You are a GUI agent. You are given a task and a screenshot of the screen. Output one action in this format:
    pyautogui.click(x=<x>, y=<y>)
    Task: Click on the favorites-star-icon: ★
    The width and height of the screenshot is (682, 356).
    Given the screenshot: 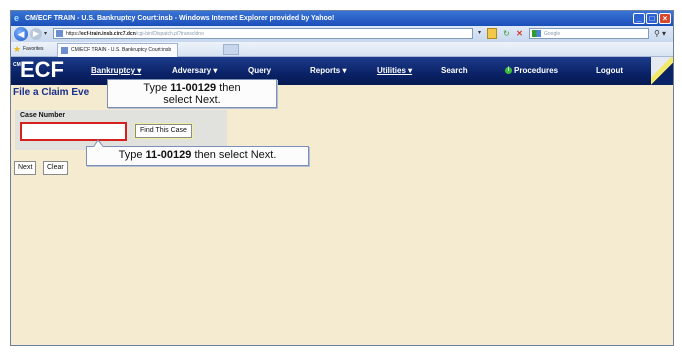 What is the action you would take?
    pyautogui.click(x=17, y=49)
    